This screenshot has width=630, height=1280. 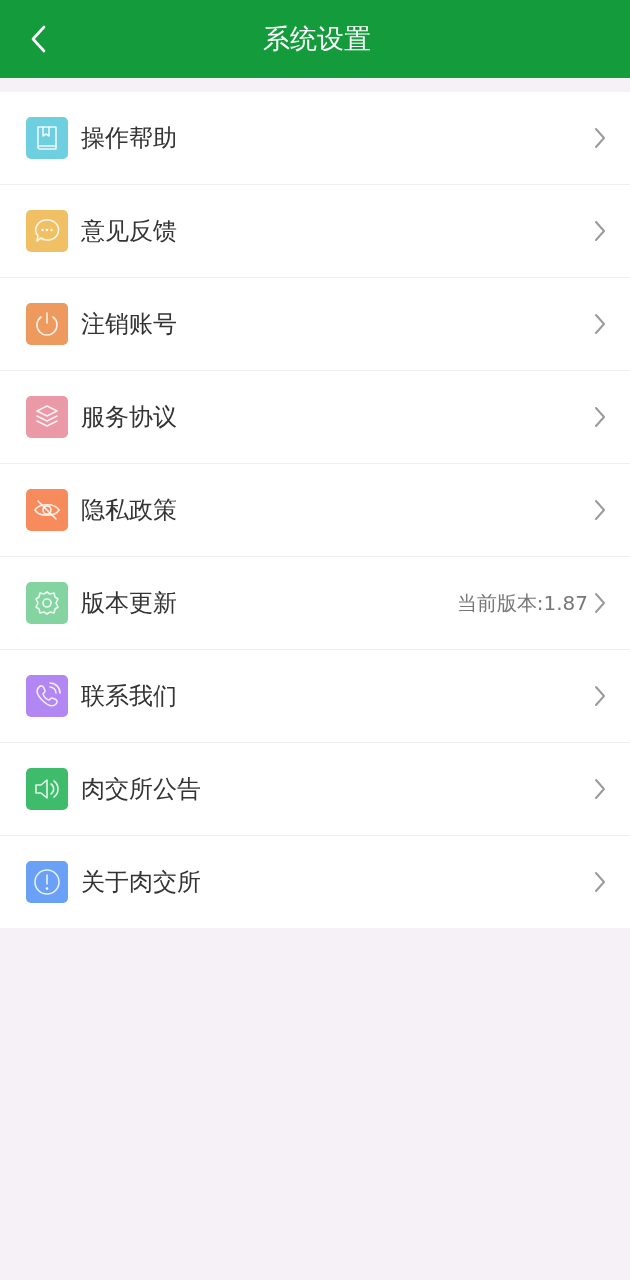 What do you see at coordinates (315, 882) in the screenshot?
I see `settings-item: 关于肉交所` at bounding box center [315, 882].